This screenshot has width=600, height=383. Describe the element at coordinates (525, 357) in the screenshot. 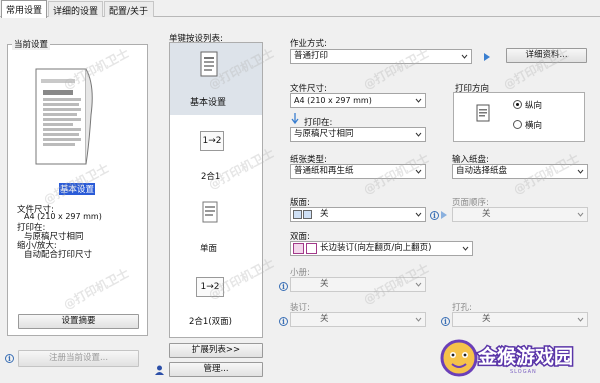

I see `brand-name: 金猴游戏园` at that location.